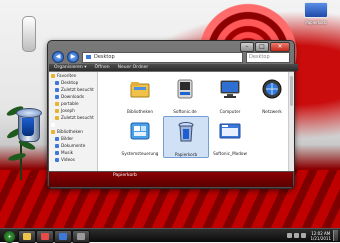 The height and width of the screenshot is (243, 340). I want to click on sidebar-item-label: Dokumente, so click(73, 145).